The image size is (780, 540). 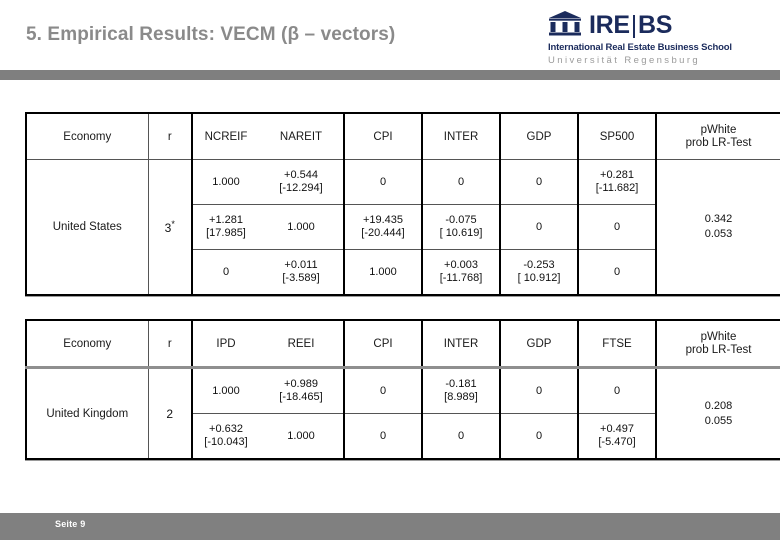 What do you see at coordinates (718, 219) in the screenshot?
I see `pwhite-value: 0.342` at bounding box center [718, 219].